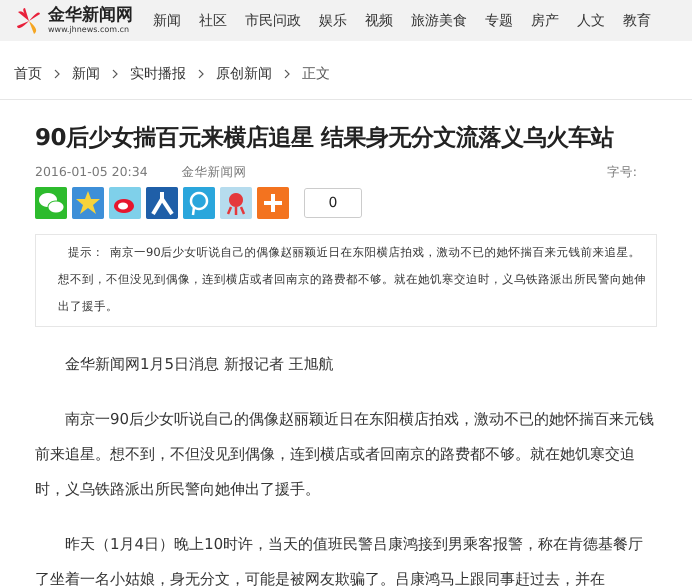 This screenshot has height=588, width=692. What do you see at coordinates (352, 279) in the screenshot?
I see `summary-text: 提示： 南京一90后少女听说自己的偶像赵丽颖近日在东阳横店拍戏，激动不已的她怀揣百来元钱前来追星。想不到，不但没见到偶像，连到横店或者回南京的路费都不够。就在她饥寒交迫时，义乌铁路派出所民警向她伸出了援手。` at bounding box center [352, 279].